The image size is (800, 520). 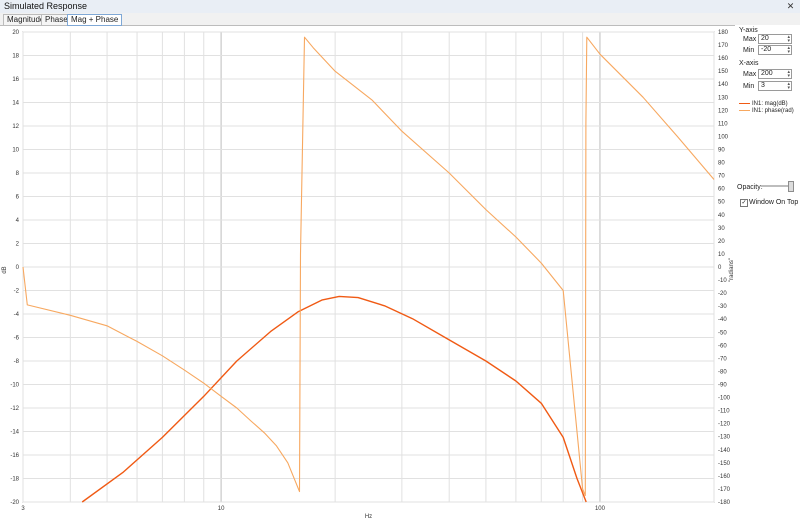 I want to click on opacity-slider-thumb, so click(x=791, y=186).